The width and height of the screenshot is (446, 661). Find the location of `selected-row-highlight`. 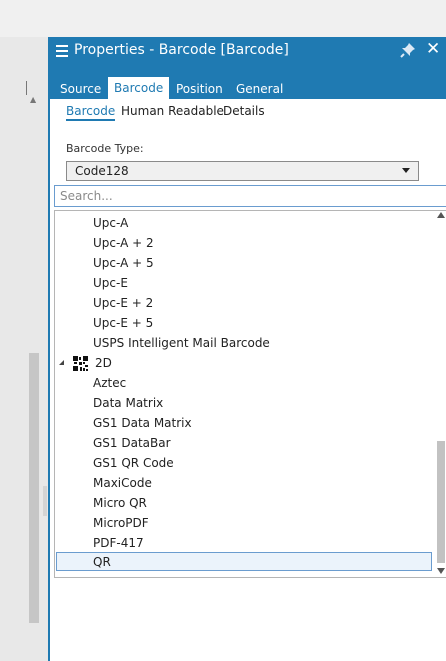

selected-row-highlight is located at coordinates (244, 561).